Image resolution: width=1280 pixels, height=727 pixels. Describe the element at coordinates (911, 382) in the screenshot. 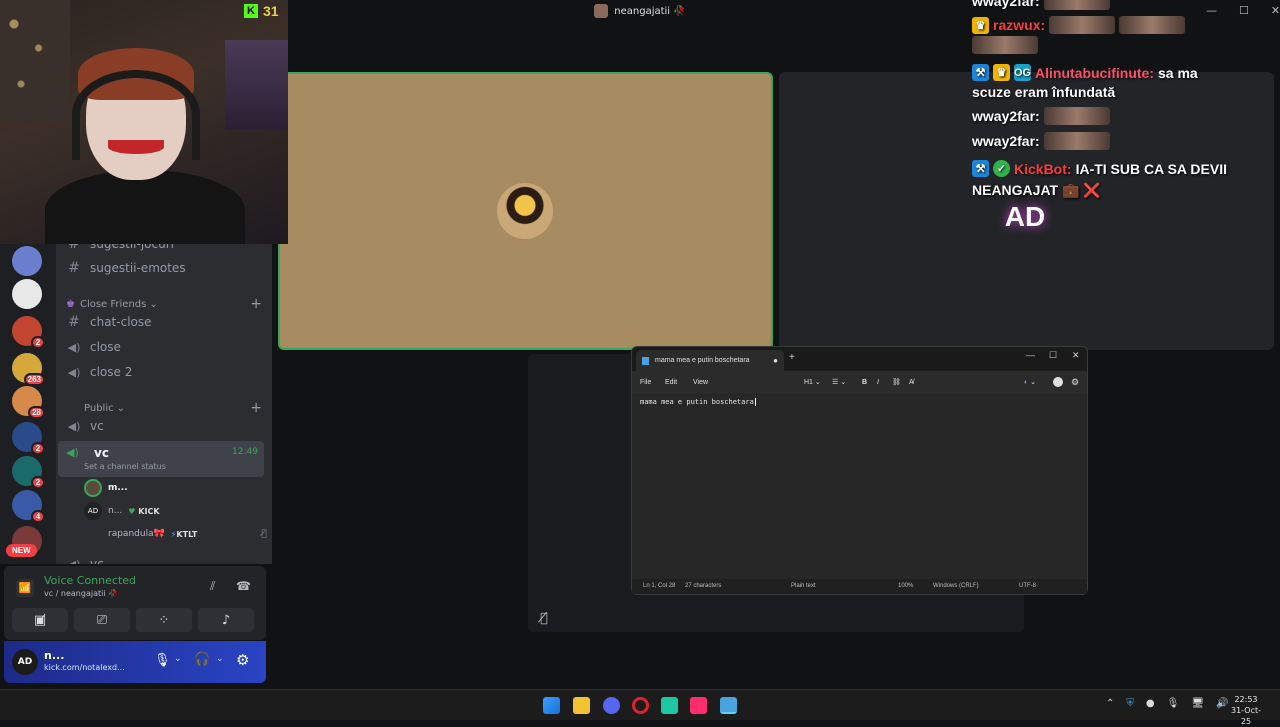

I see `clear-format-icon: A̸` at that location.